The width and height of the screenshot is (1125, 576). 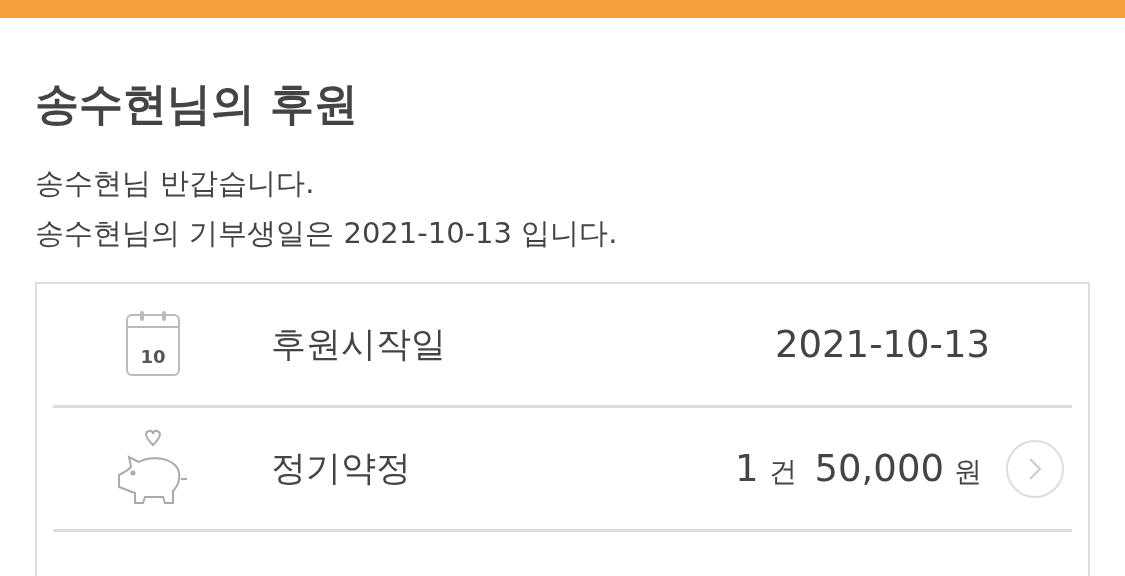 I want to click on row-label: 정기약정, so click(x=341, y=469).